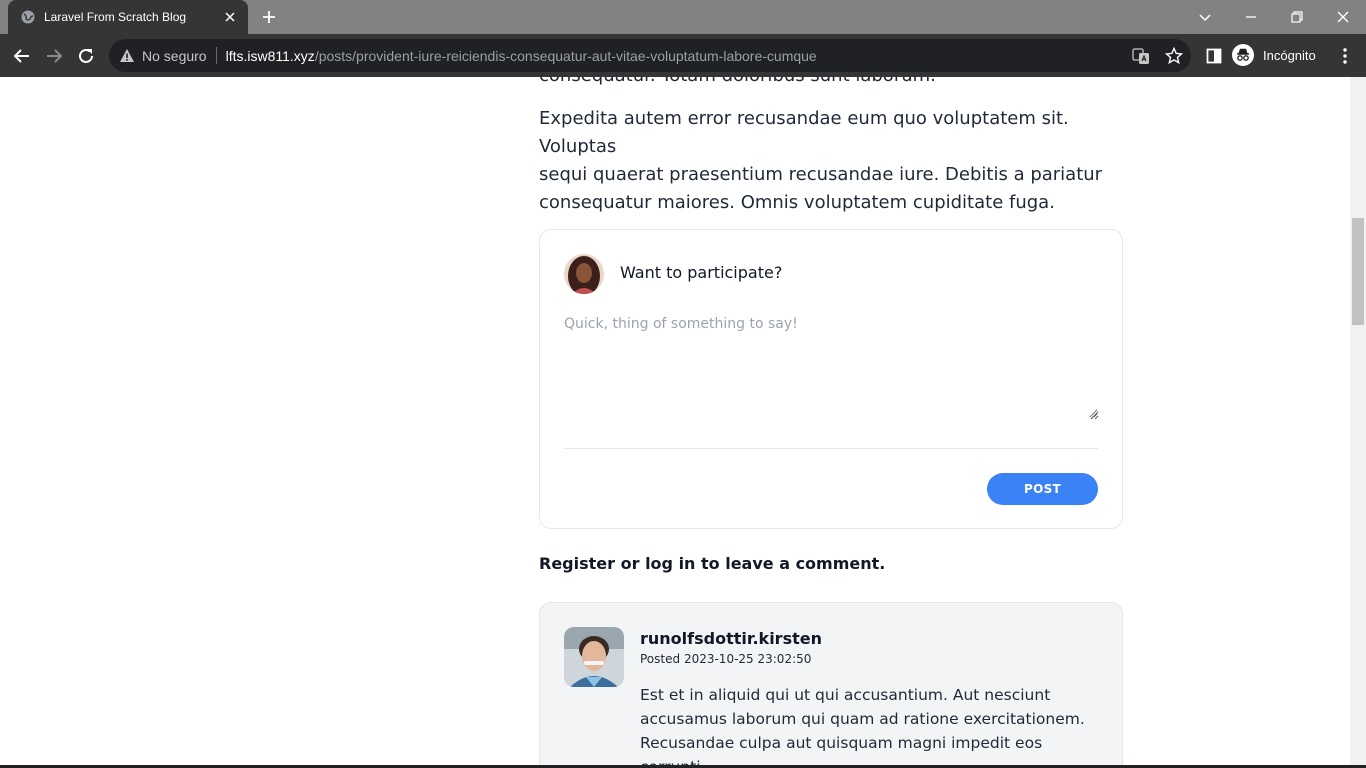 The width and height of the screenshot is (1366, 768). Describe the element at coordinates (28, 17) in the screenshot. I see `globe-icon` at that location.